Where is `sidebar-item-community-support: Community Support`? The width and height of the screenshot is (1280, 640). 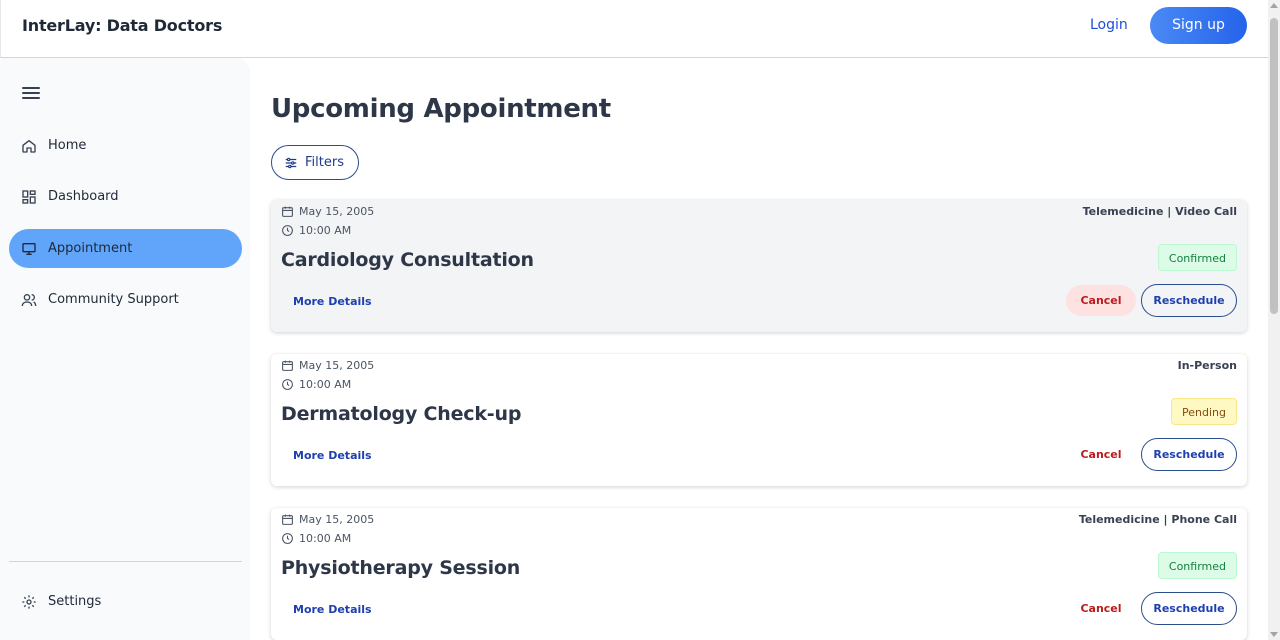 sidebar-item-community-support: Community Support is located at coordinates (125, 299).